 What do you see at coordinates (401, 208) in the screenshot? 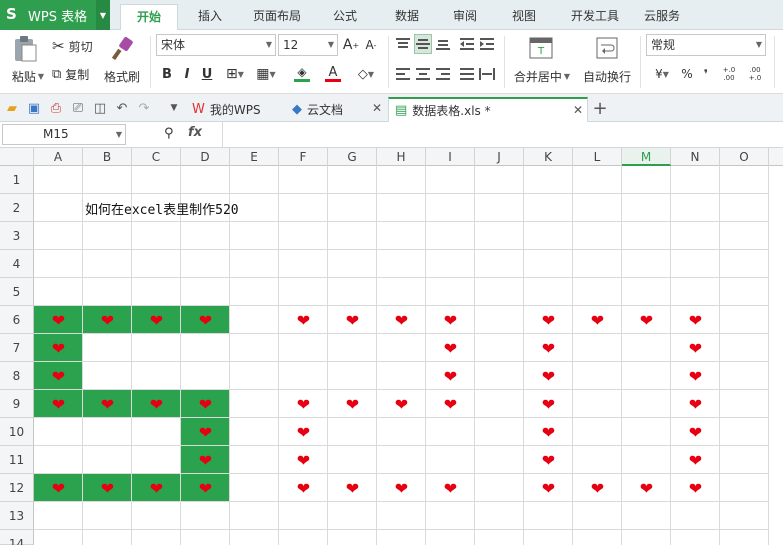
I see `cell-h2` at bounding box center [401, 208].